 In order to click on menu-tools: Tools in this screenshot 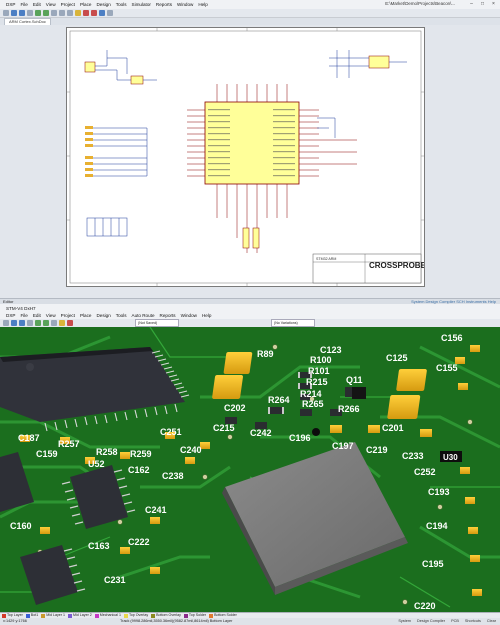, I will do `click(121, 4)`.